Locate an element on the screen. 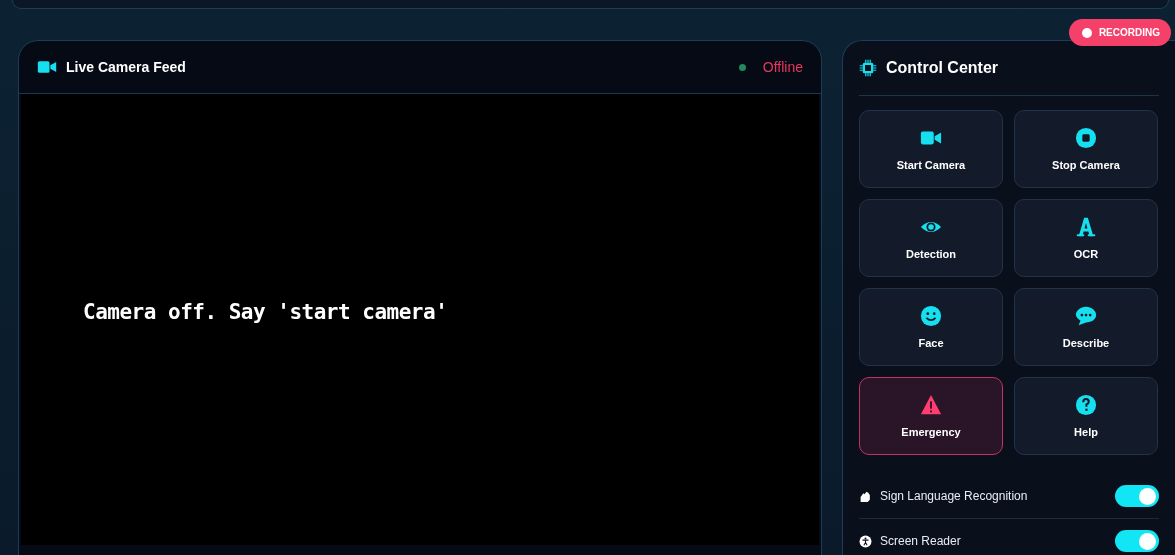  stop-icon is located at coordinates (1086, 138).